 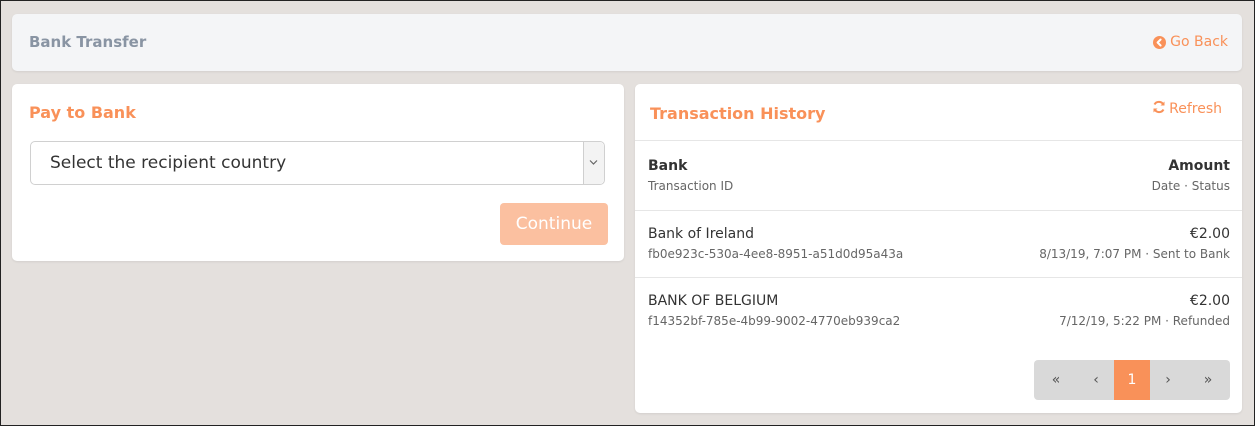 I want to click on row-bank: Bank of Ireland, so click(x=701, y=234).